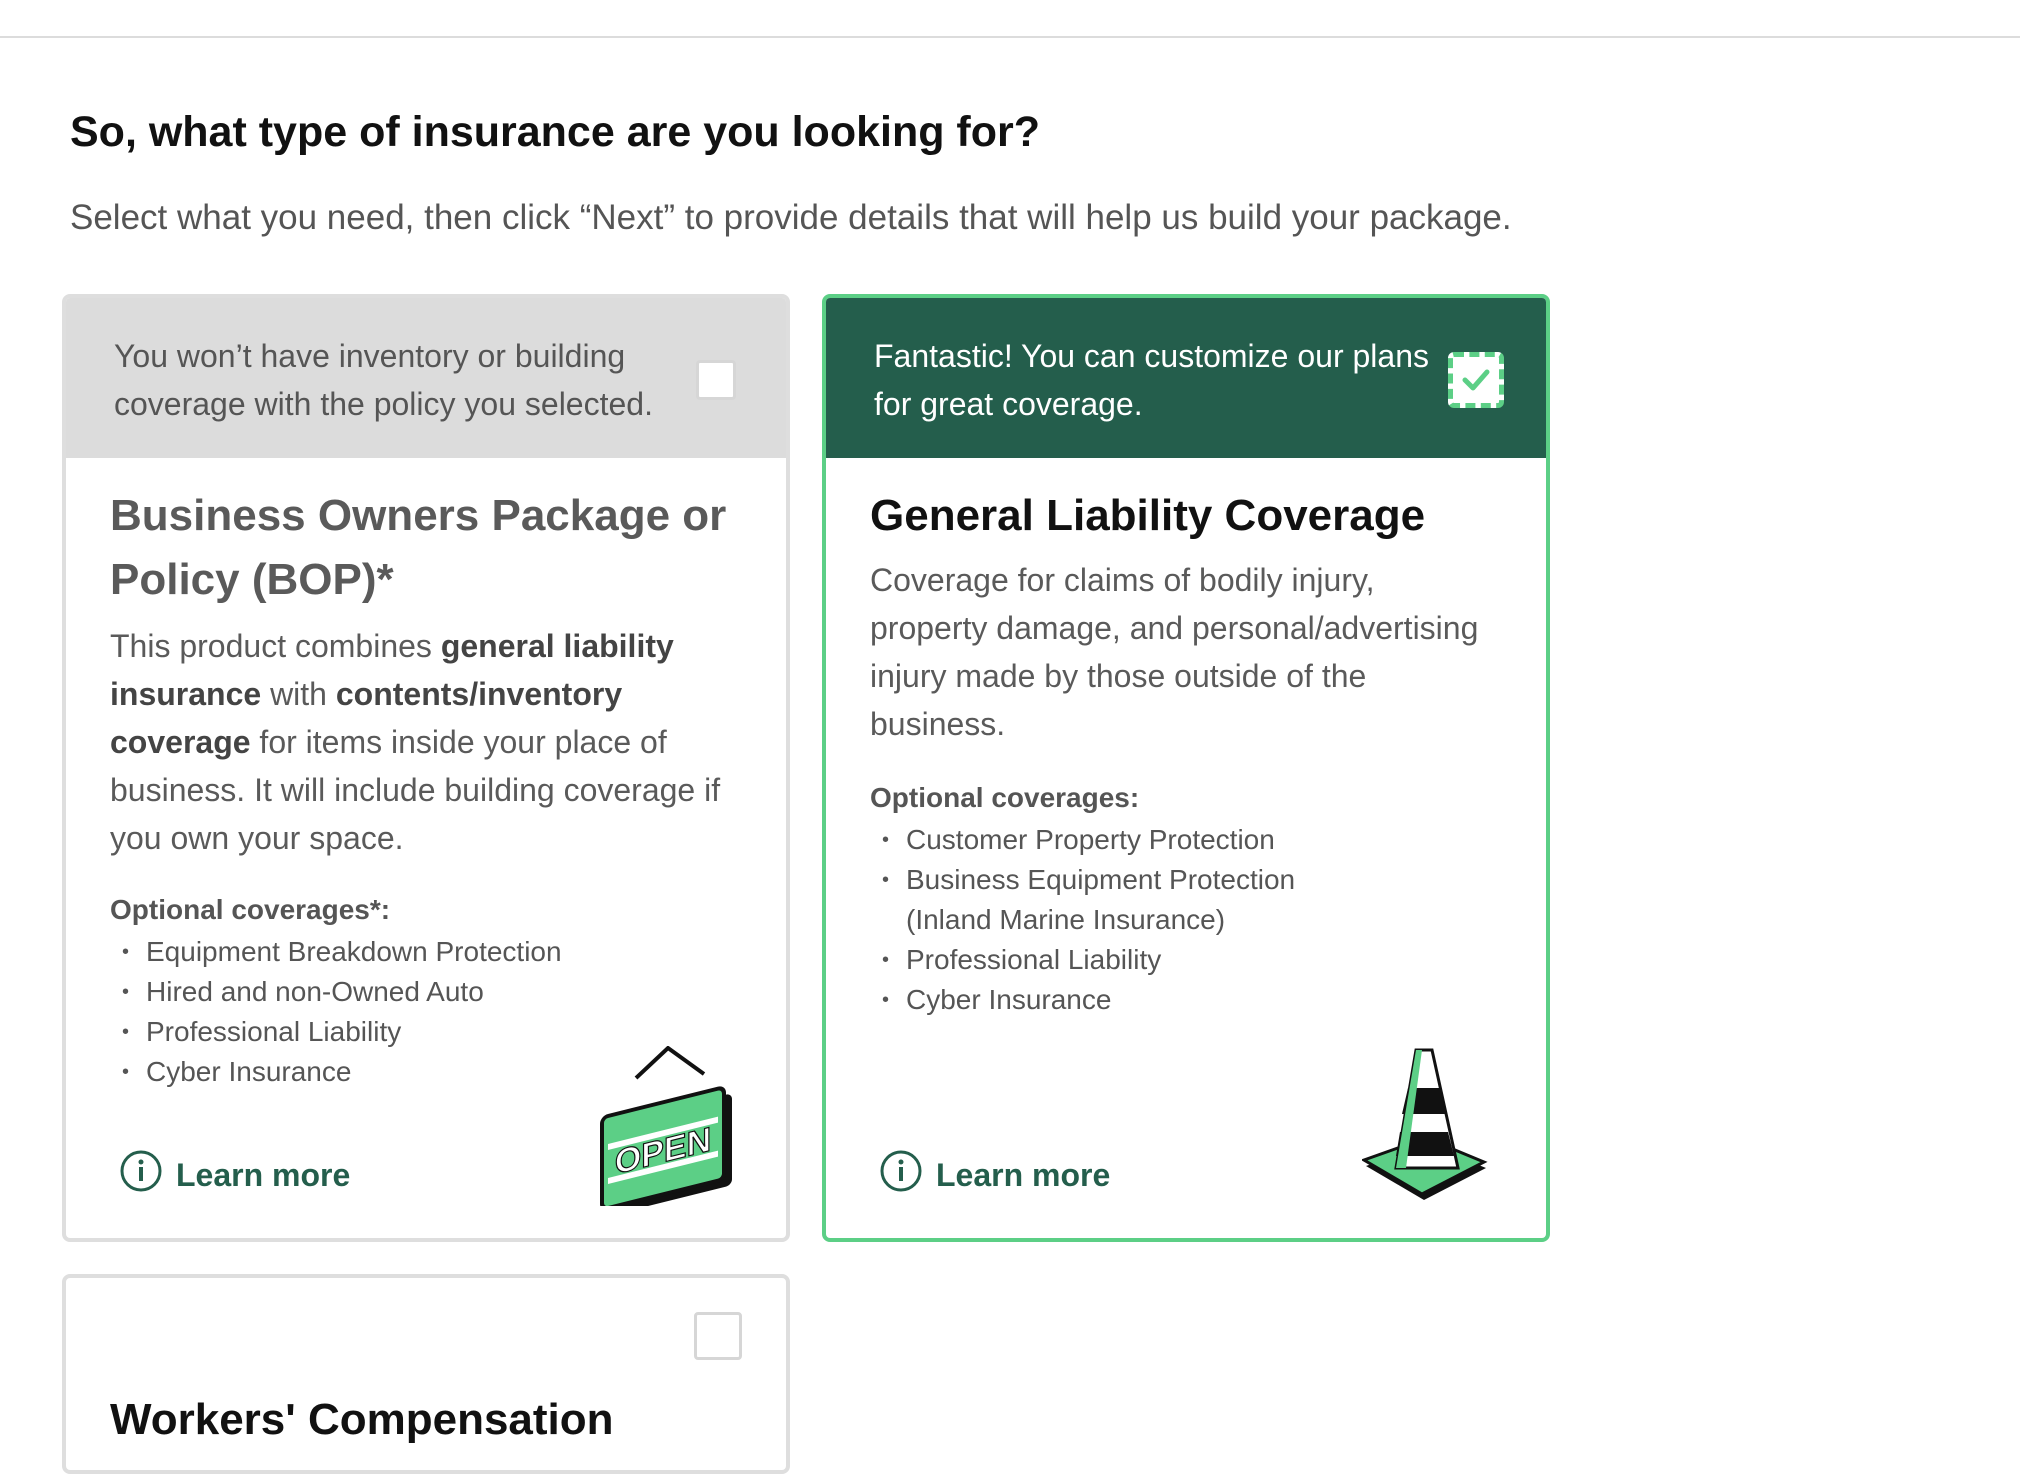 The height and width of the screenshot is (1474, 2020). Describe the element at coordinates (1148, 515) in the screenshot. I see `card-gl-title: General Liability Coverage` at that location.